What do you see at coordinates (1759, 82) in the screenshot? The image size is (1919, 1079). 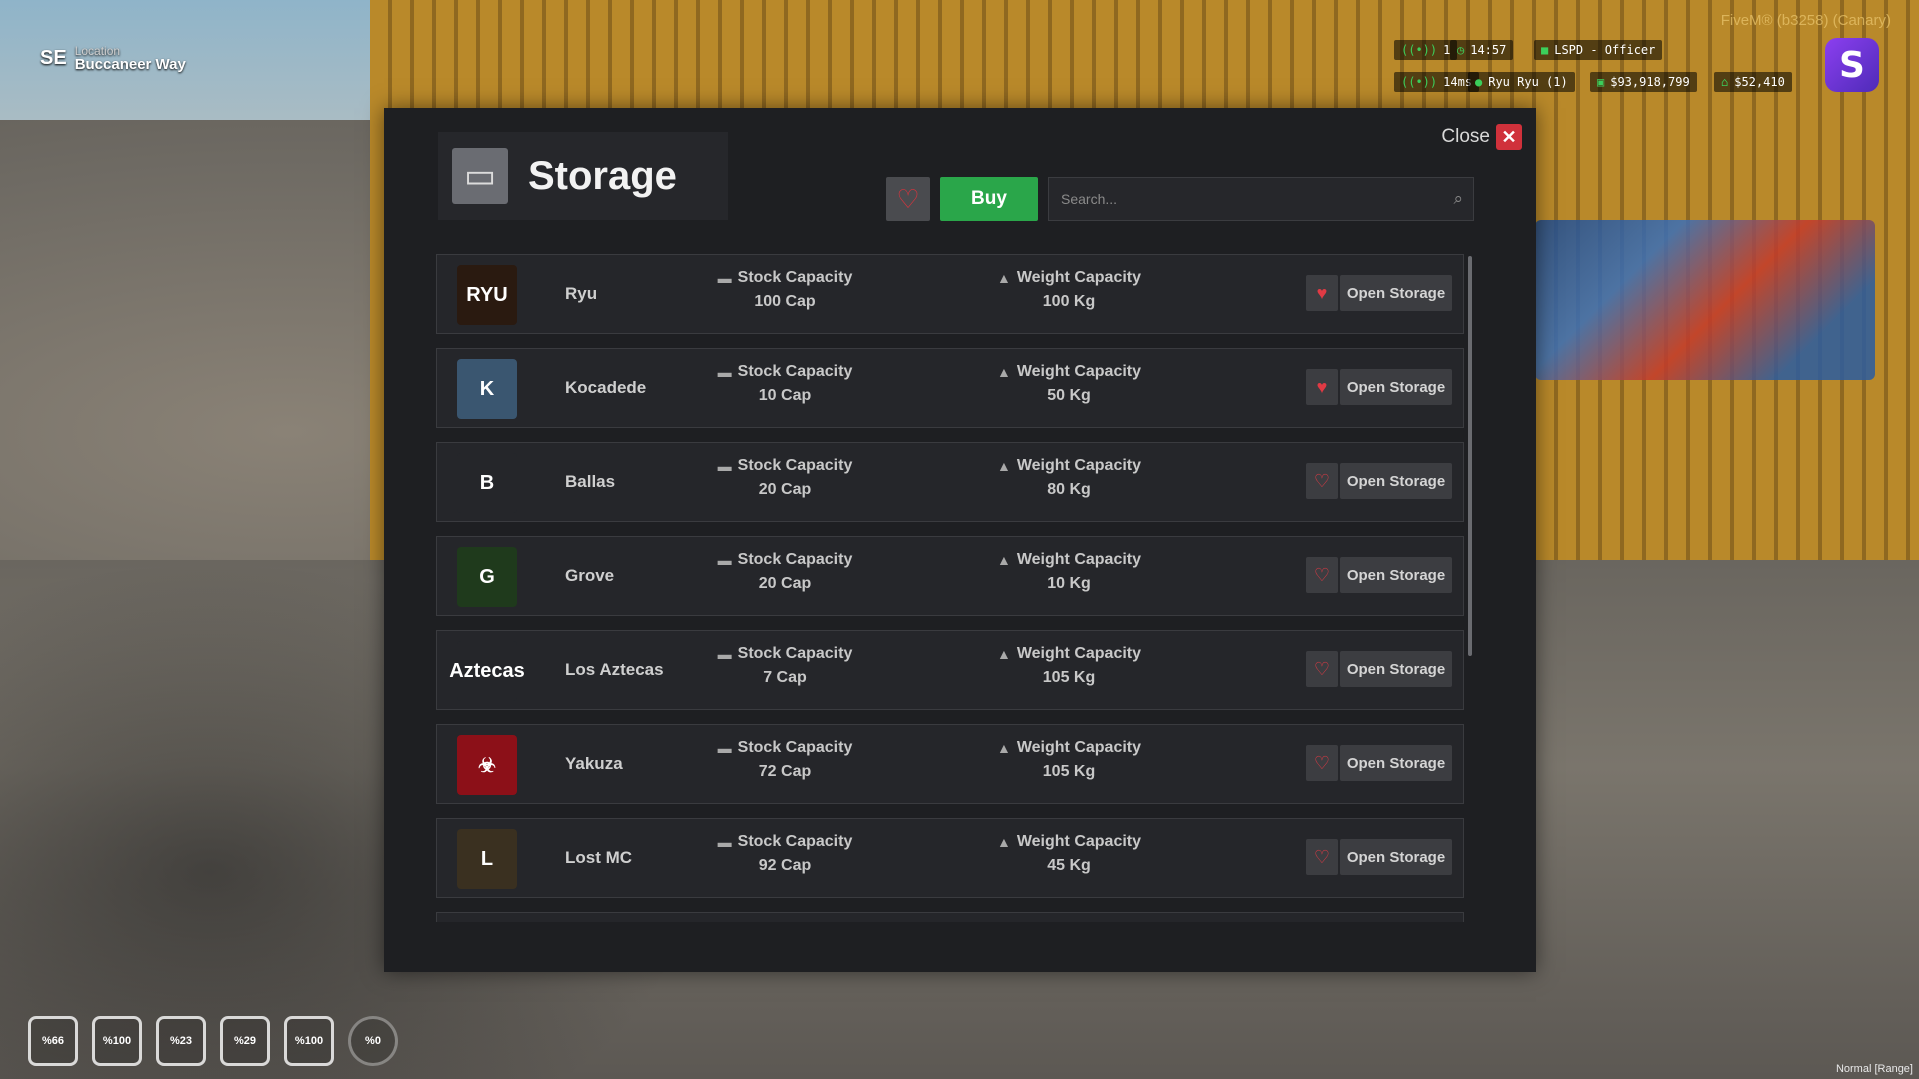 I see `bank-value: $52,410` at bounding box center [1759, 82].